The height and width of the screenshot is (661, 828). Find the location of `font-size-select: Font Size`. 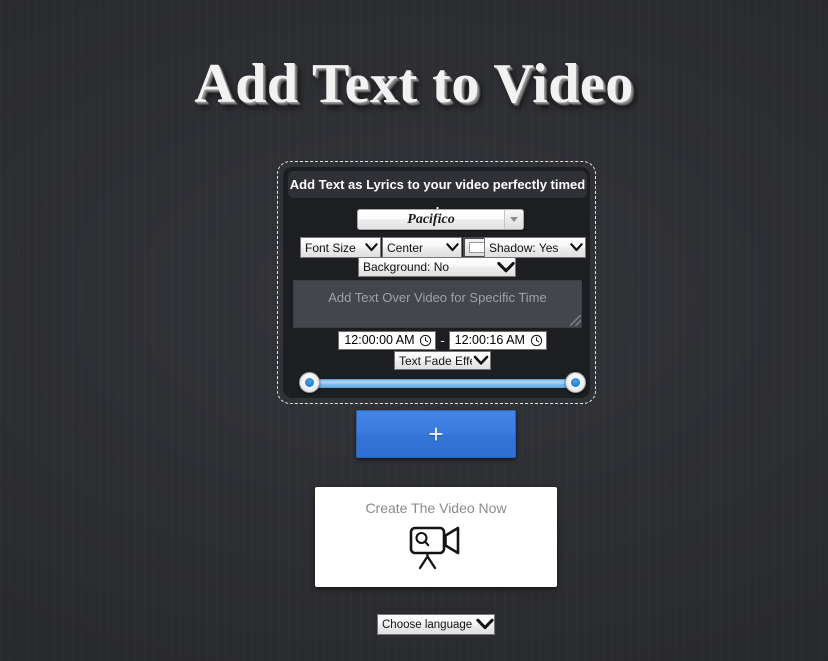

font-size-select: Font Size is located at coordinates (340, 247).